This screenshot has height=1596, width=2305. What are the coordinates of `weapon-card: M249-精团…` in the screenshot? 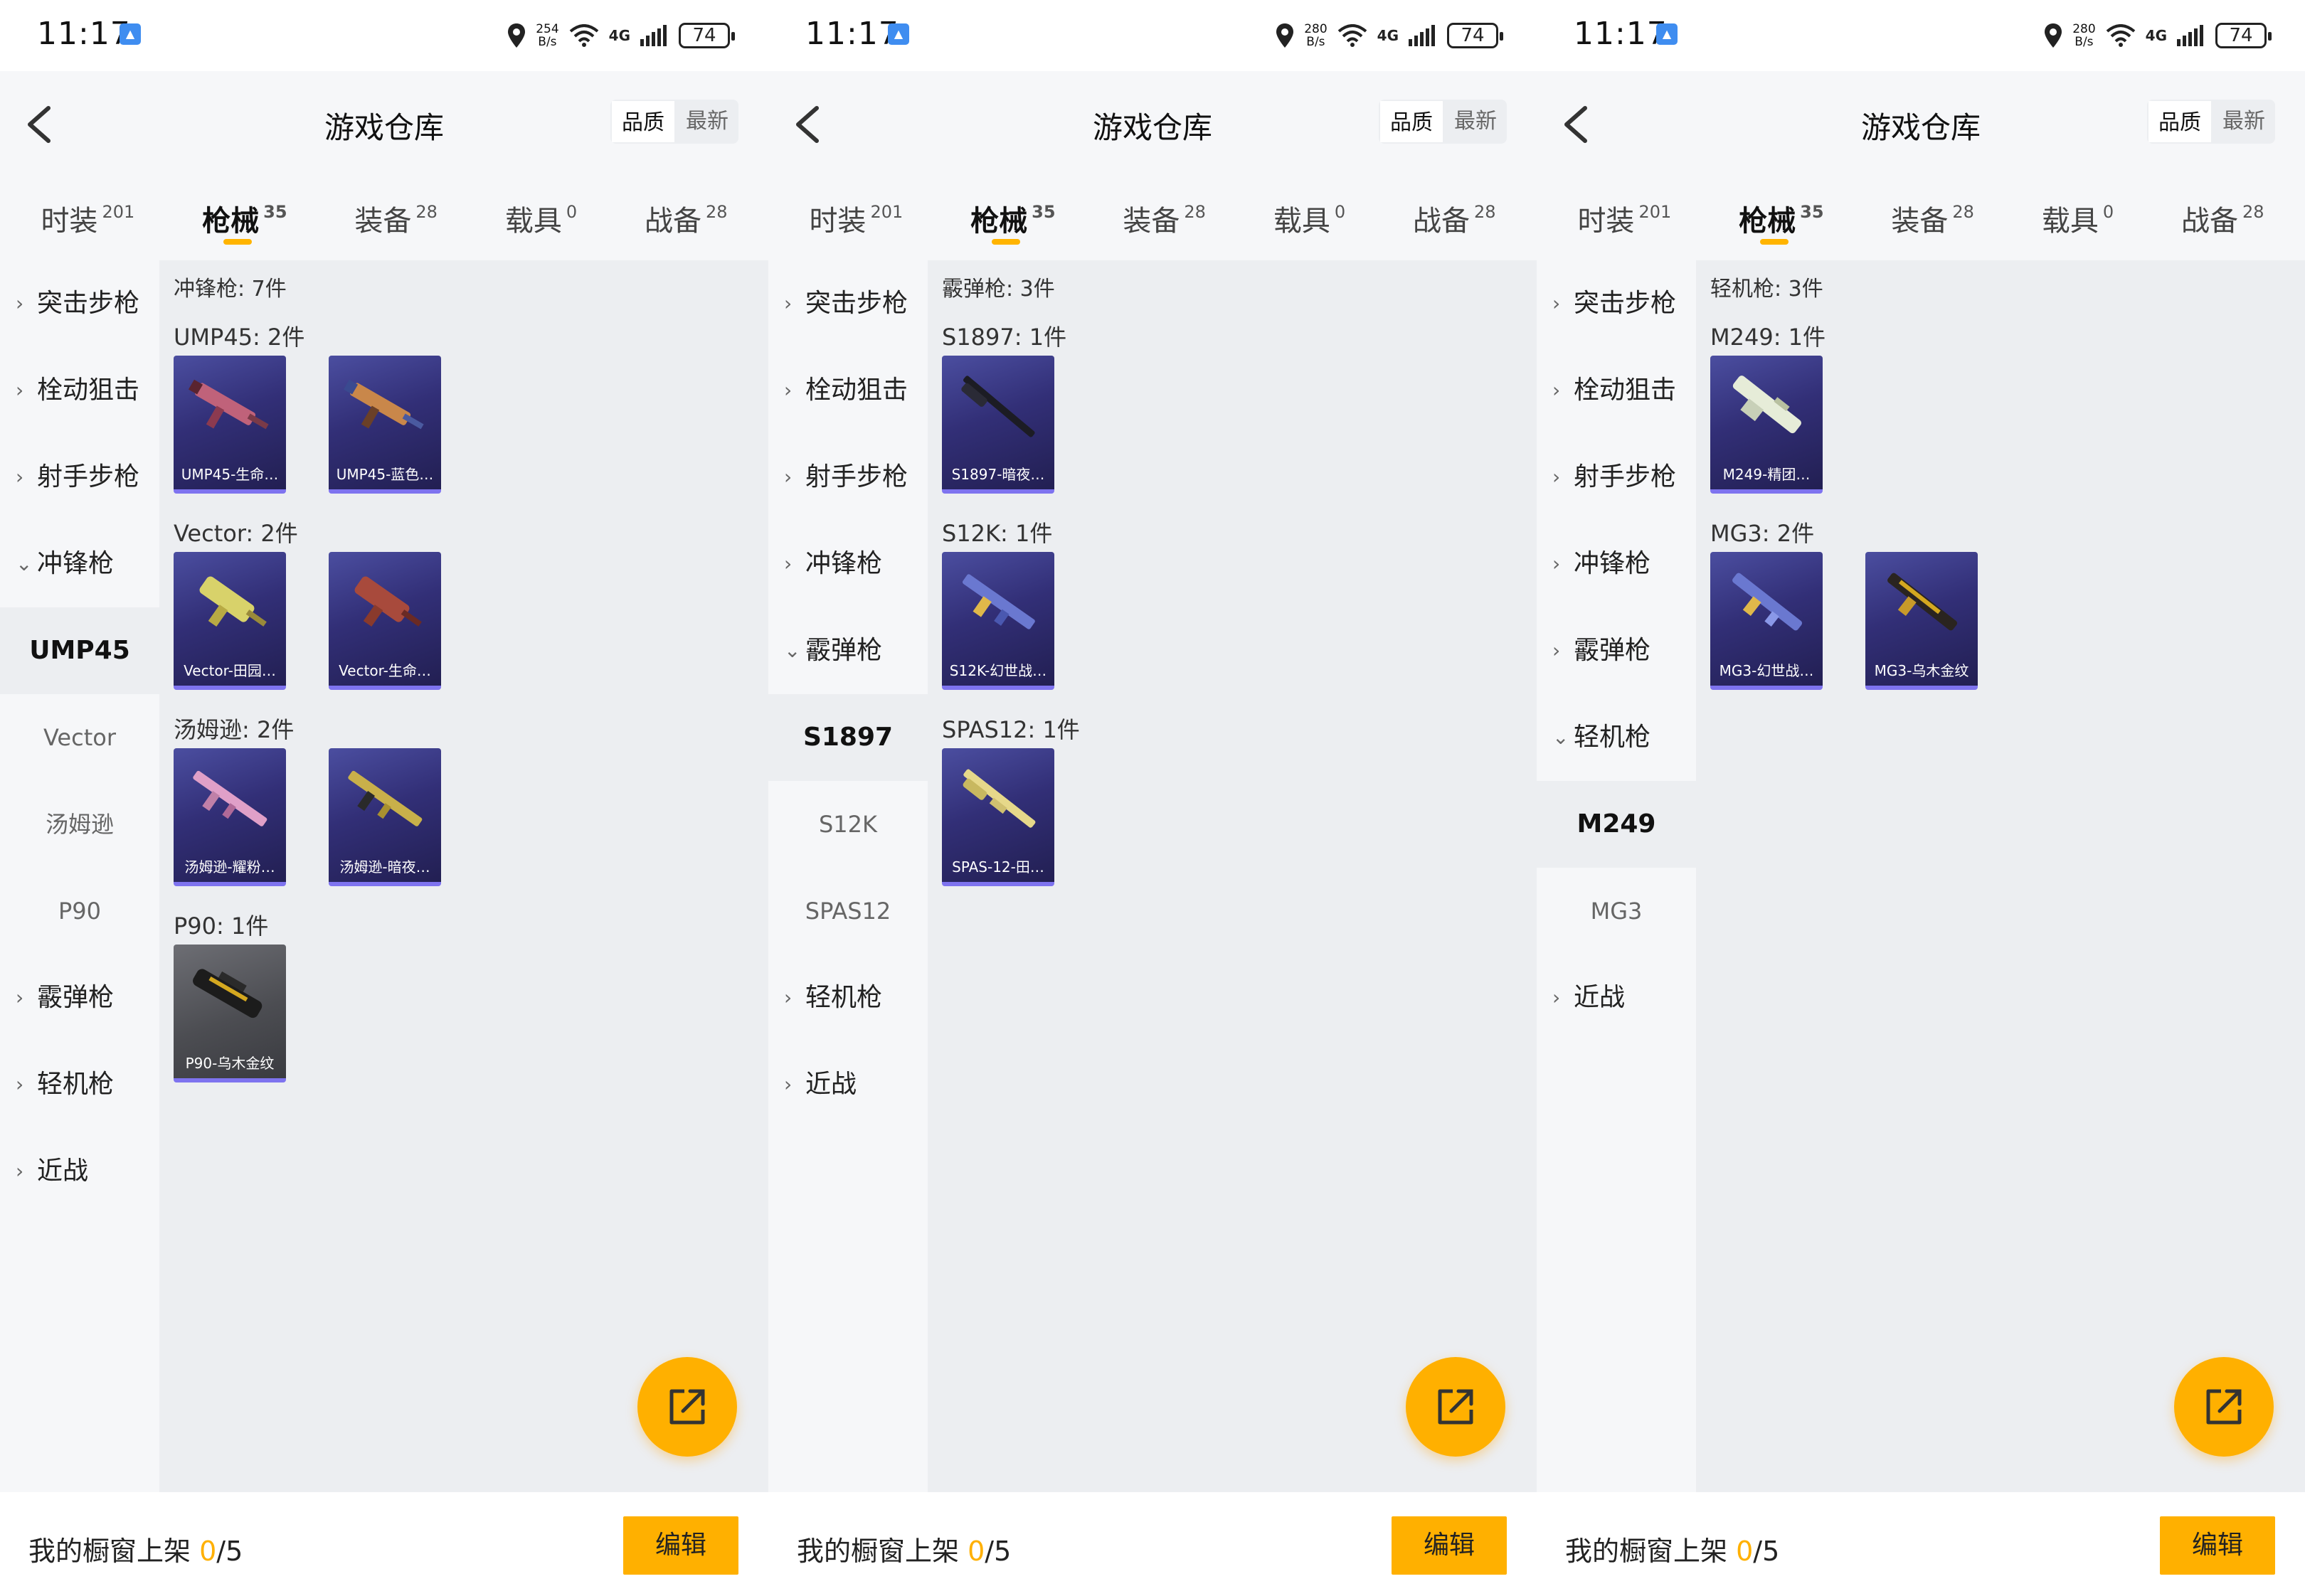 It's located at (1766, 425).